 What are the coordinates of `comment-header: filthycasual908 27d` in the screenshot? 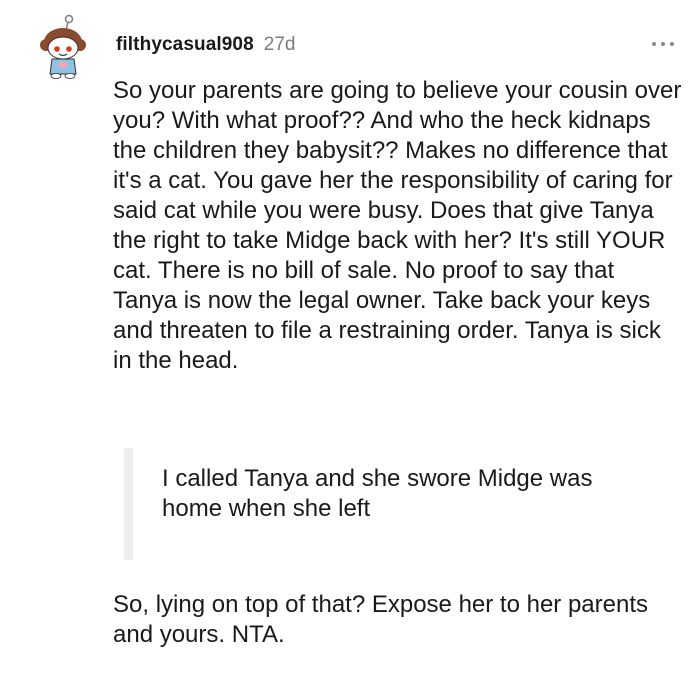 It's located at (205, 46).